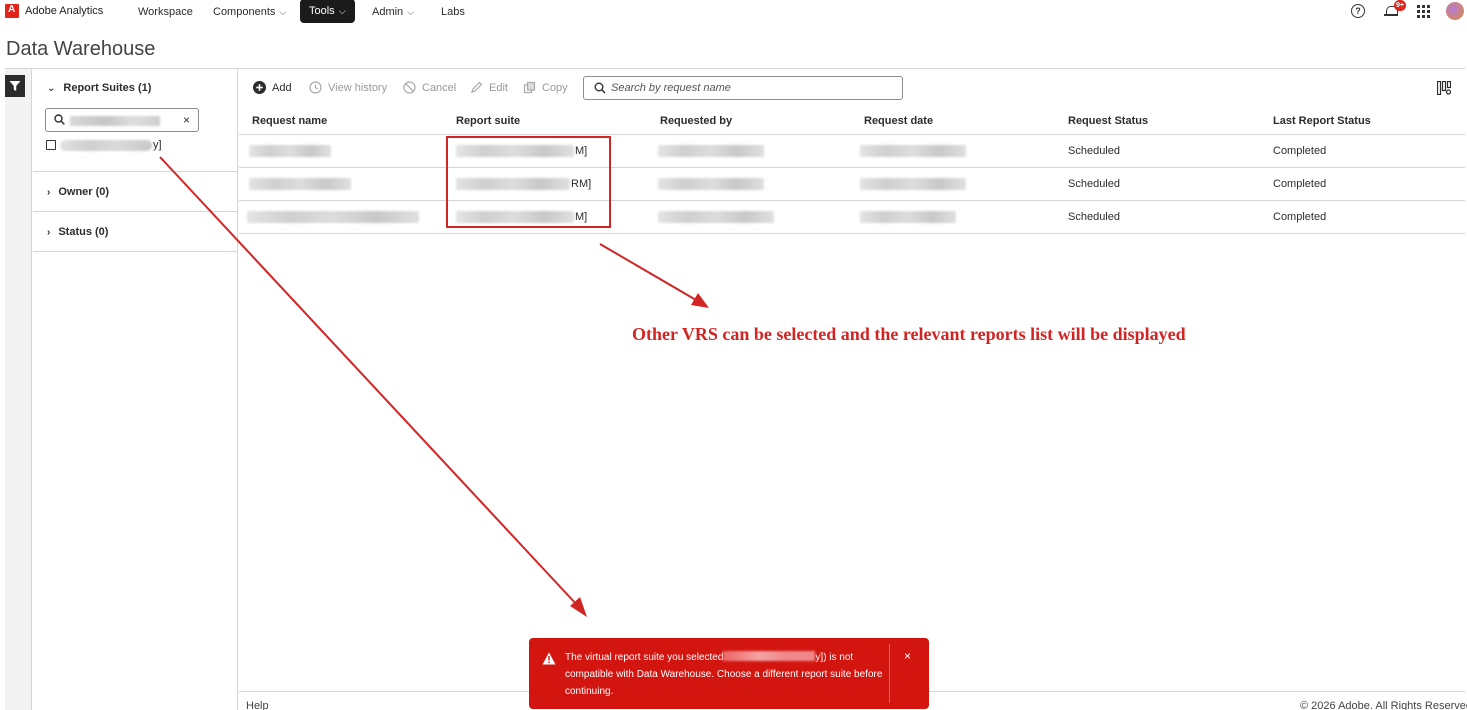  Describe the element at coordinates (1444, 89) in the screenshot. I see `column-settings-button` at that location.